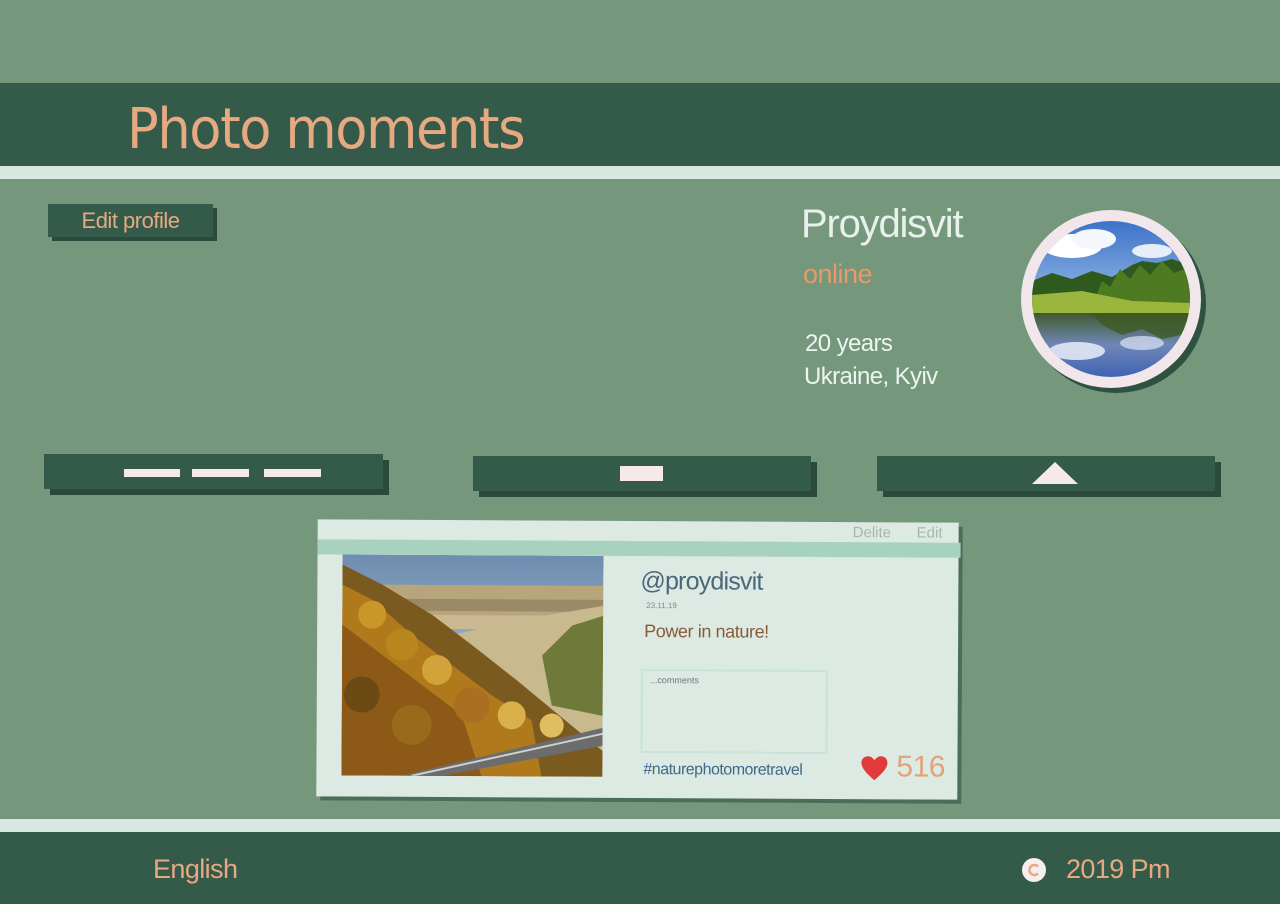  I want to click on square-icon, so click(641, 473).